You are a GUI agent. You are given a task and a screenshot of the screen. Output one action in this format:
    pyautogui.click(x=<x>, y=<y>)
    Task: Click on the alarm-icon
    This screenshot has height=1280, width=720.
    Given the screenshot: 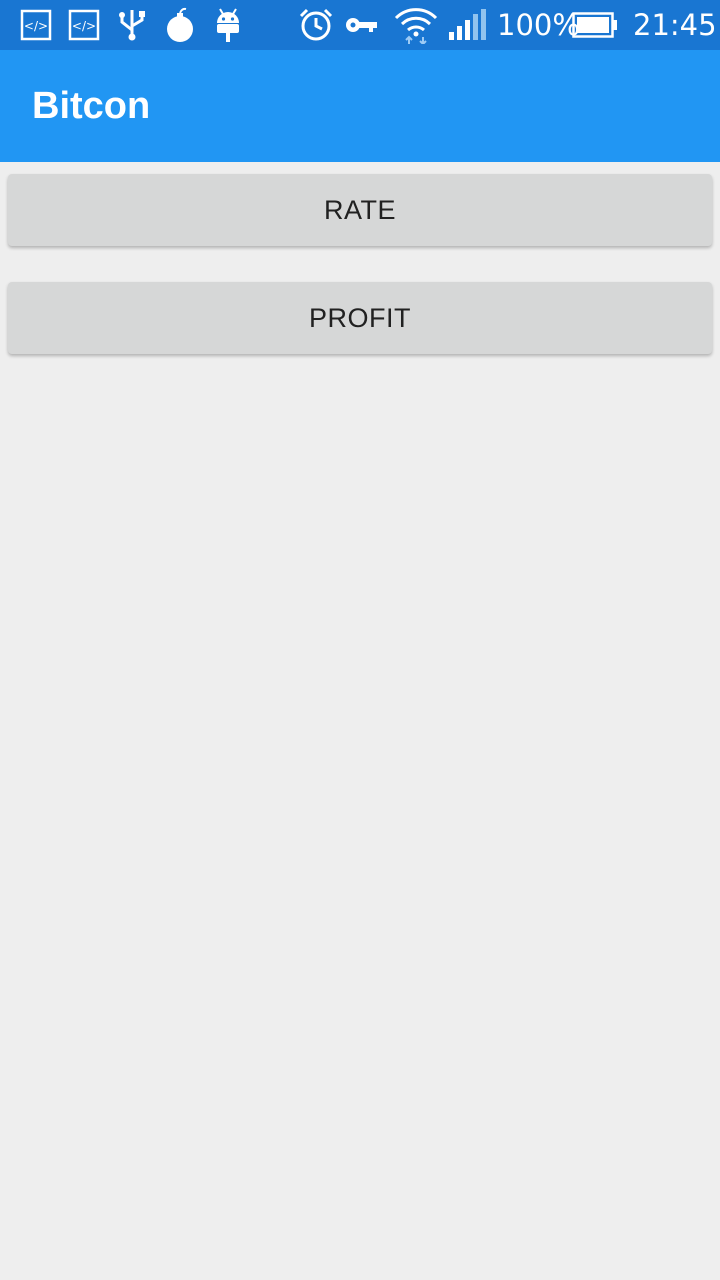 What is the action you would take?
    pyautogui.click(x=316, y=25)
    